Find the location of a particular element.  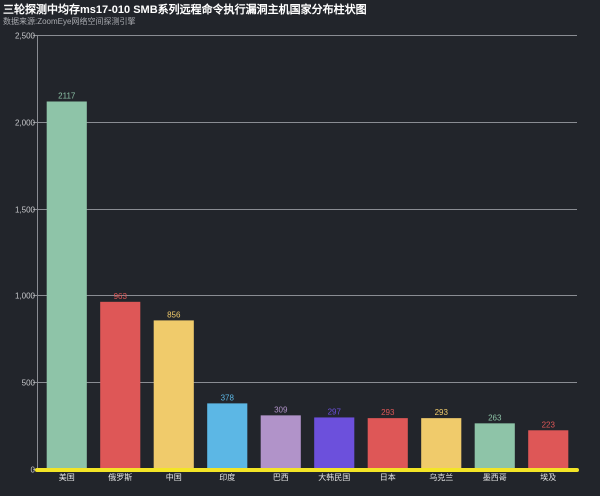

y-tick-label: 1,500 is located at coordinates (25, 210).